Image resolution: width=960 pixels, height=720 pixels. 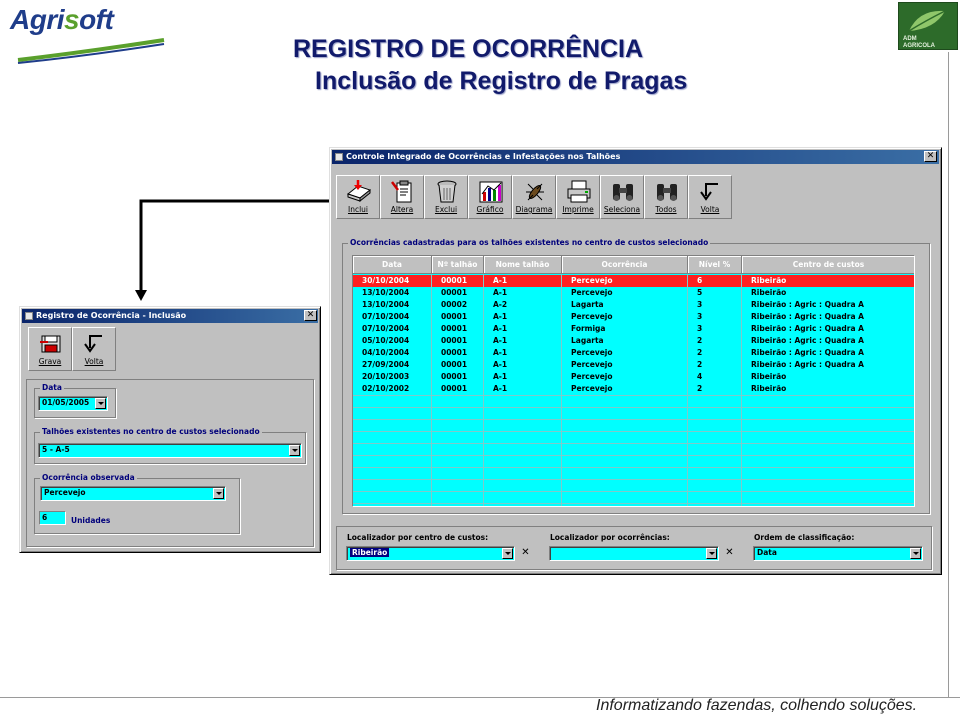 What do you see at coordinates (133, 493) in the screenshot?
I see `occurrence-select: Percevejo` at bounding box center [133, 493].